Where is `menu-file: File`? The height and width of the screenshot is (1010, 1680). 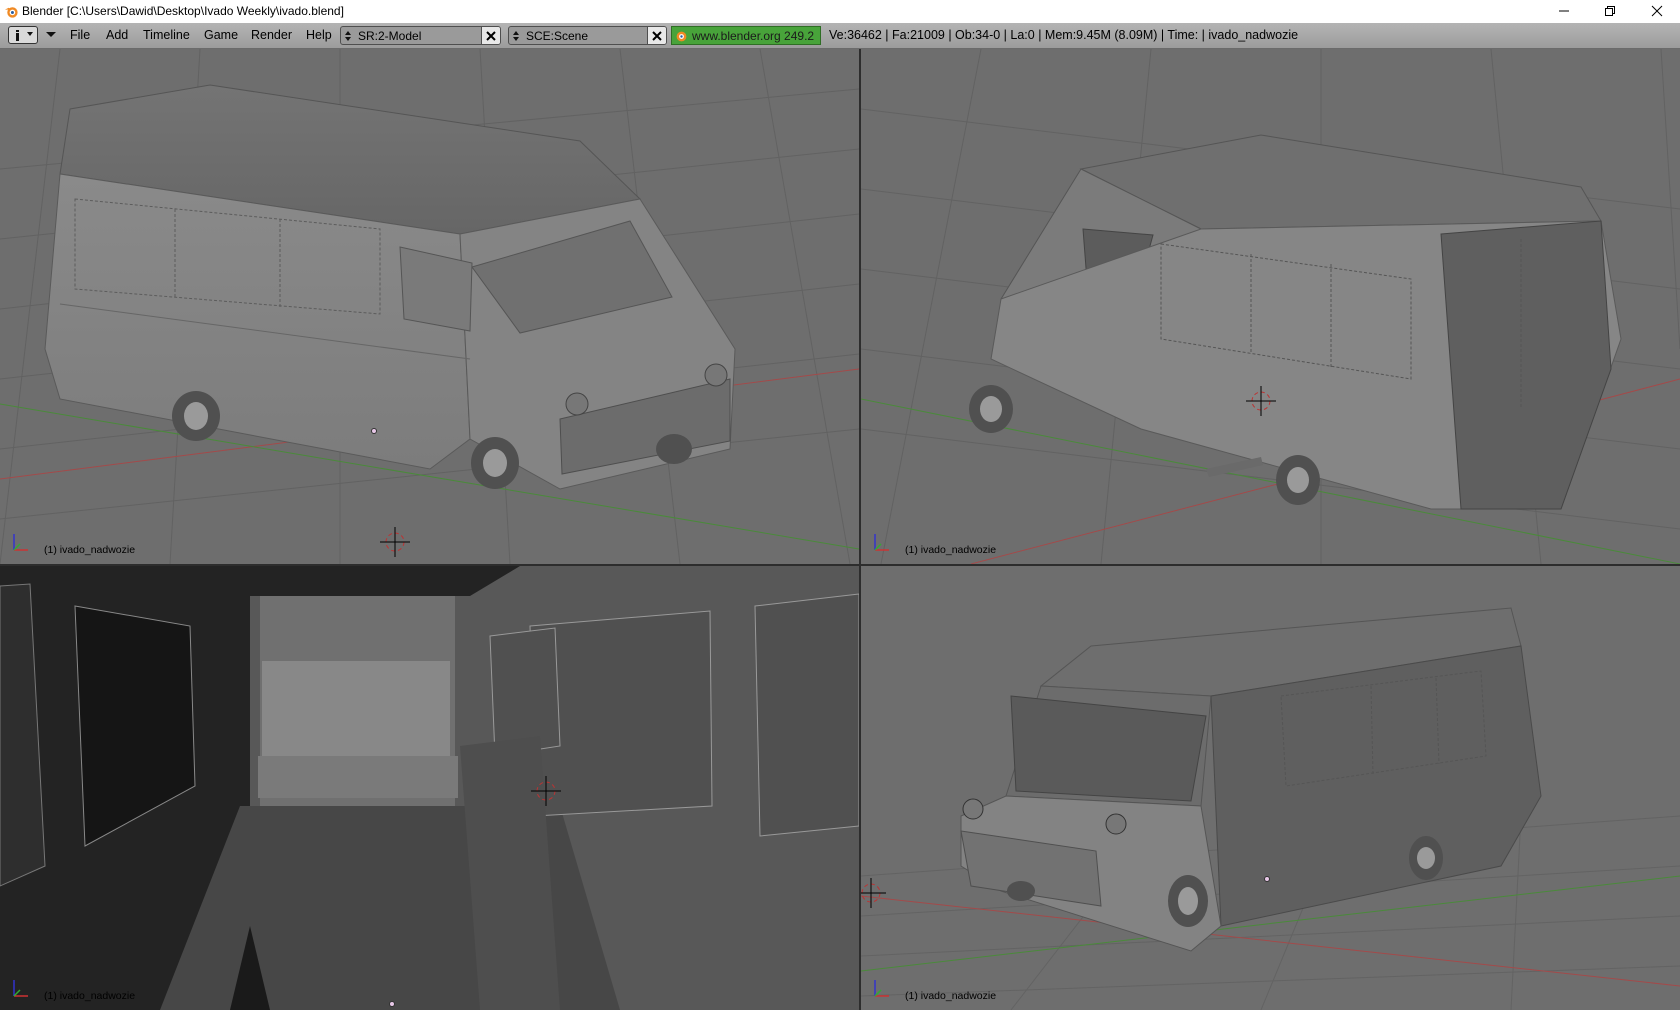
menu-file: File is located at coordinates (80, 35).